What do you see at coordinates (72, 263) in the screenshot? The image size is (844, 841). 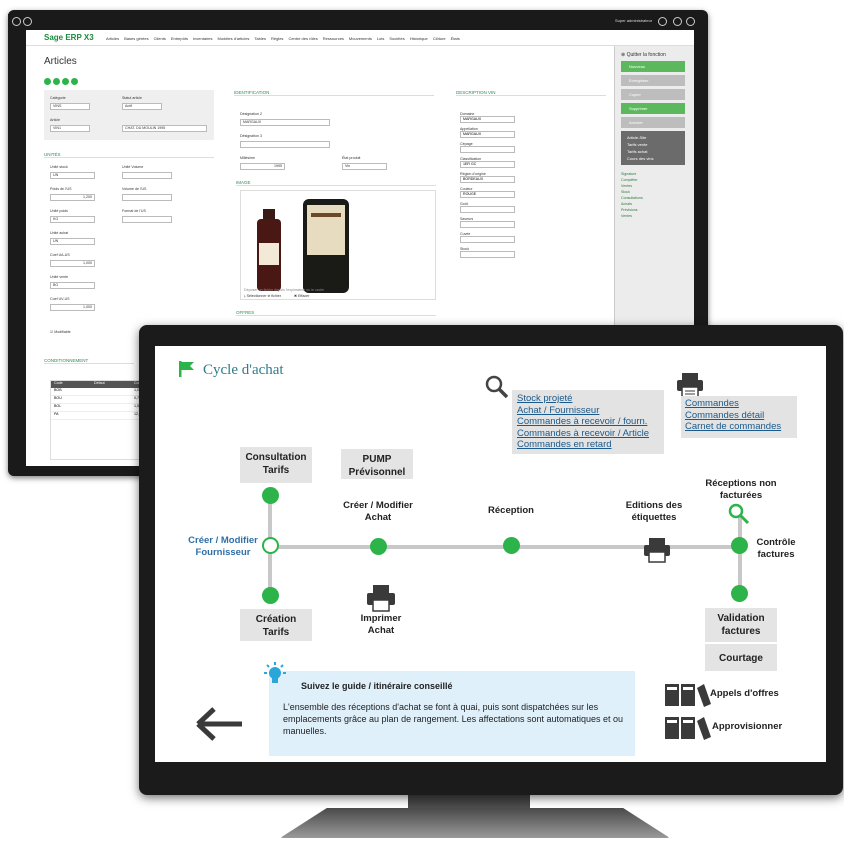 I see `coef-field: 1,000` at bounding box center [72, 263].